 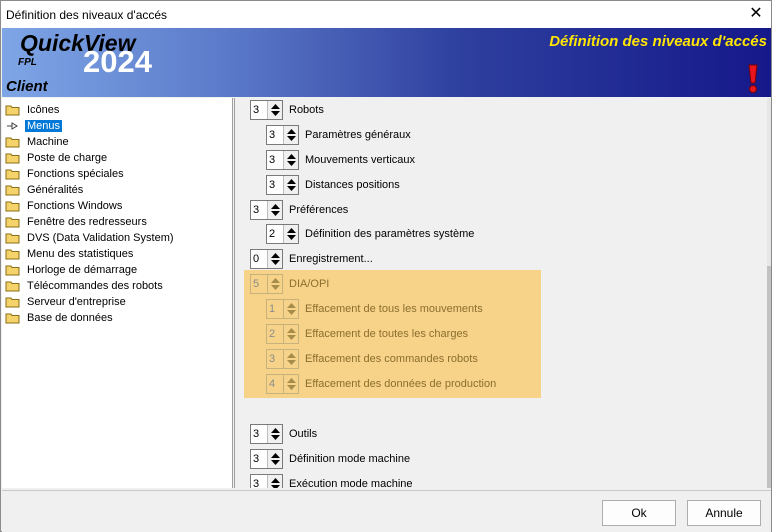 I want to click on tree-item: Fonctions spéciales, so click(x=65, y=174).